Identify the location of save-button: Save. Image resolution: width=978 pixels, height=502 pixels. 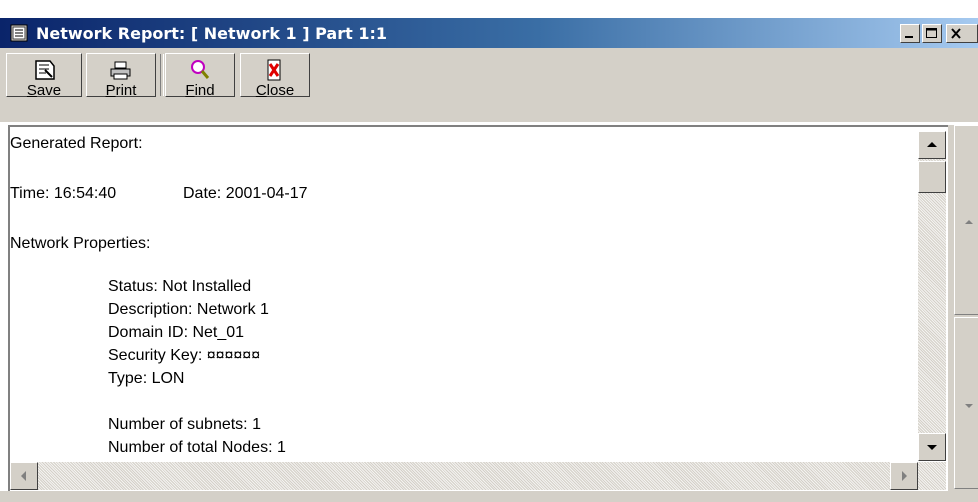
(44, 76).